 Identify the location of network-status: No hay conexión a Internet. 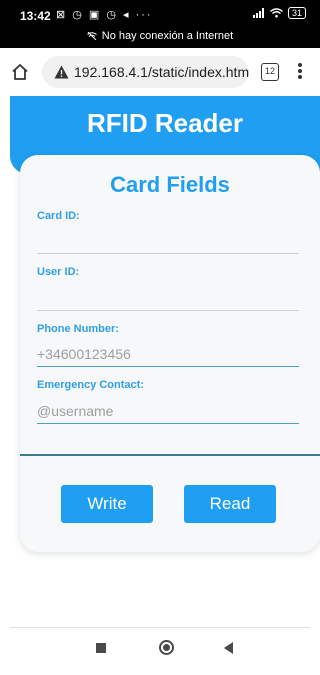
(160, 36).